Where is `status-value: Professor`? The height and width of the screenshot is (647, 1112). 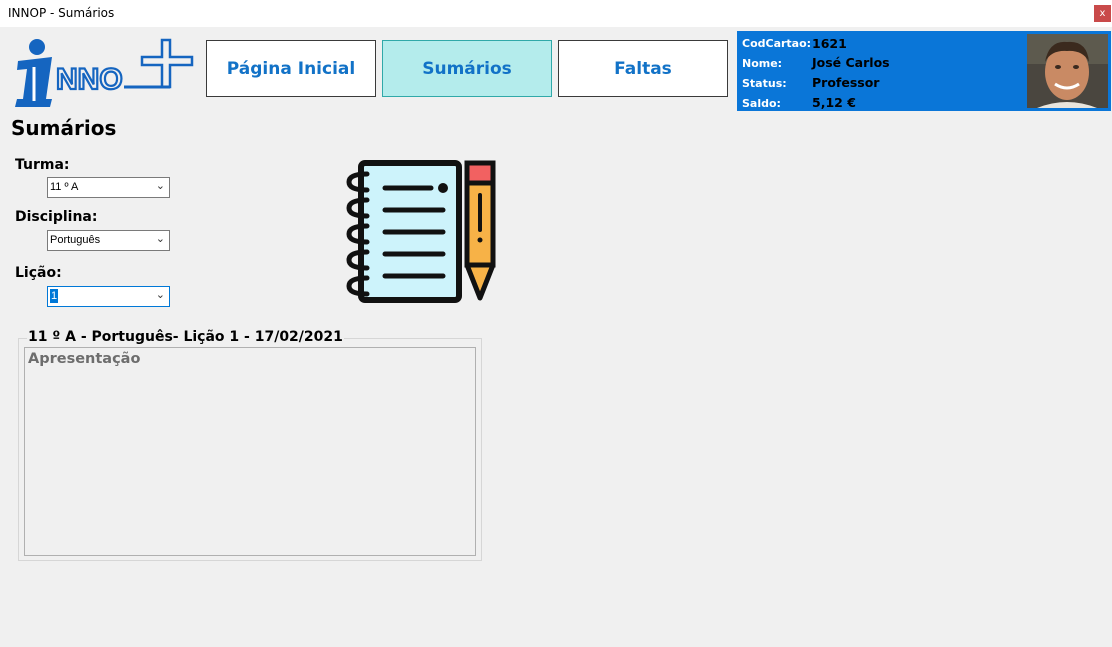 status-value: Professor is located at coordinates (846, 82).